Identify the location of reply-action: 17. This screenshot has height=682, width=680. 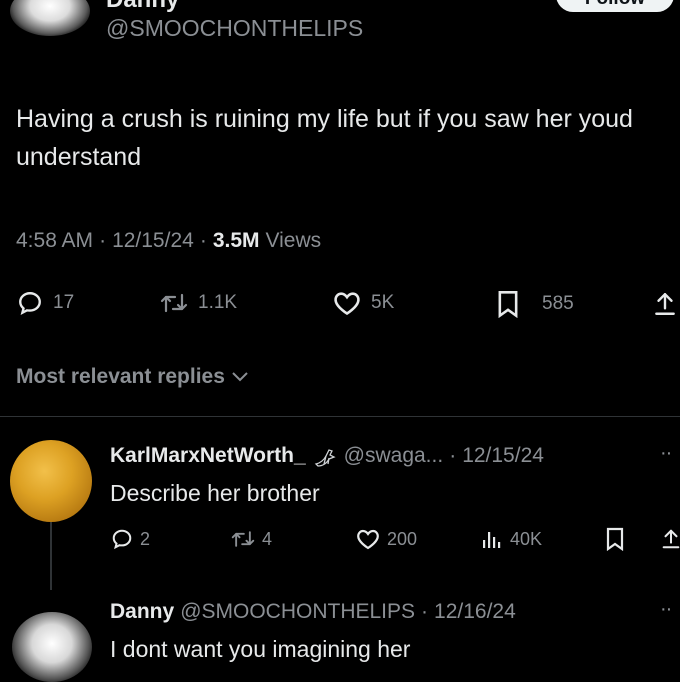
(45, 303).